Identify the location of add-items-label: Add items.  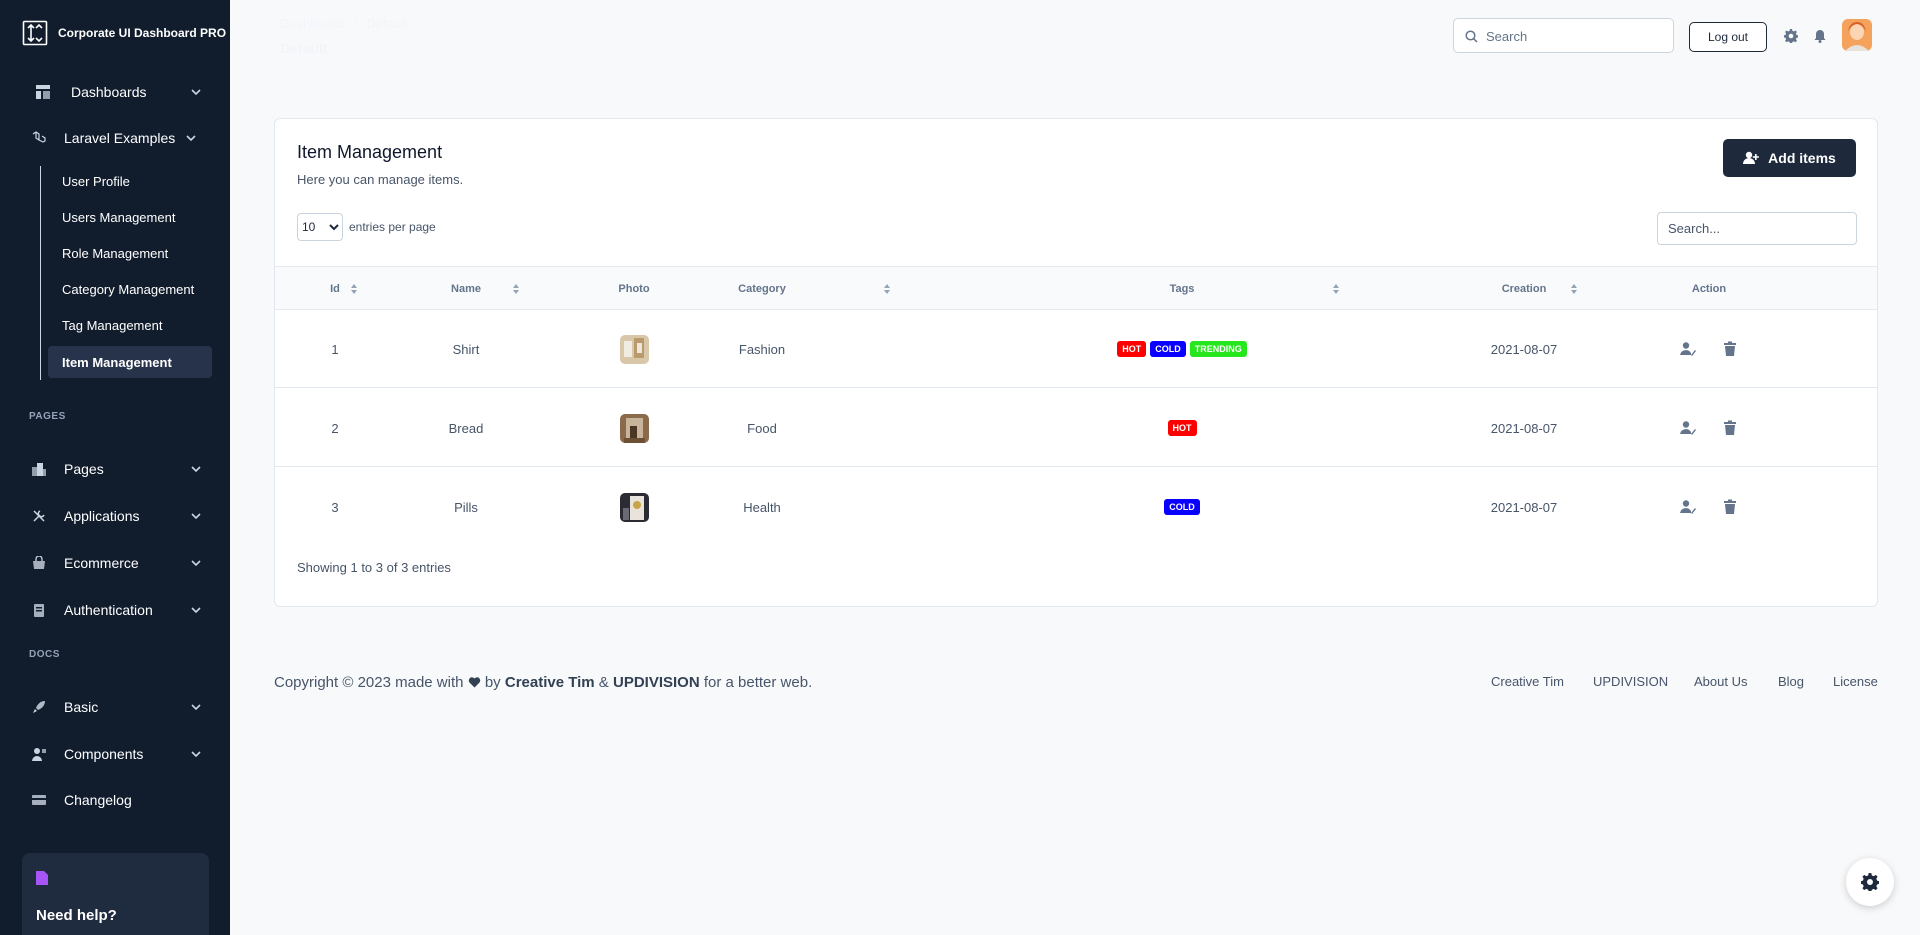
(1802, 158).